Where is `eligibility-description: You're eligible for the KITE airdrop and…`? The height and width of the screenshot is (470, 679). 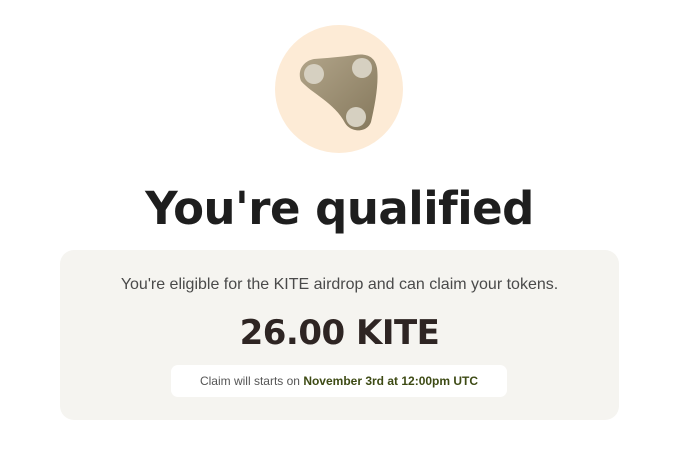 eligibility-description: You're eligible for the KITE airdrop and… is located at coordinates (339, 284).